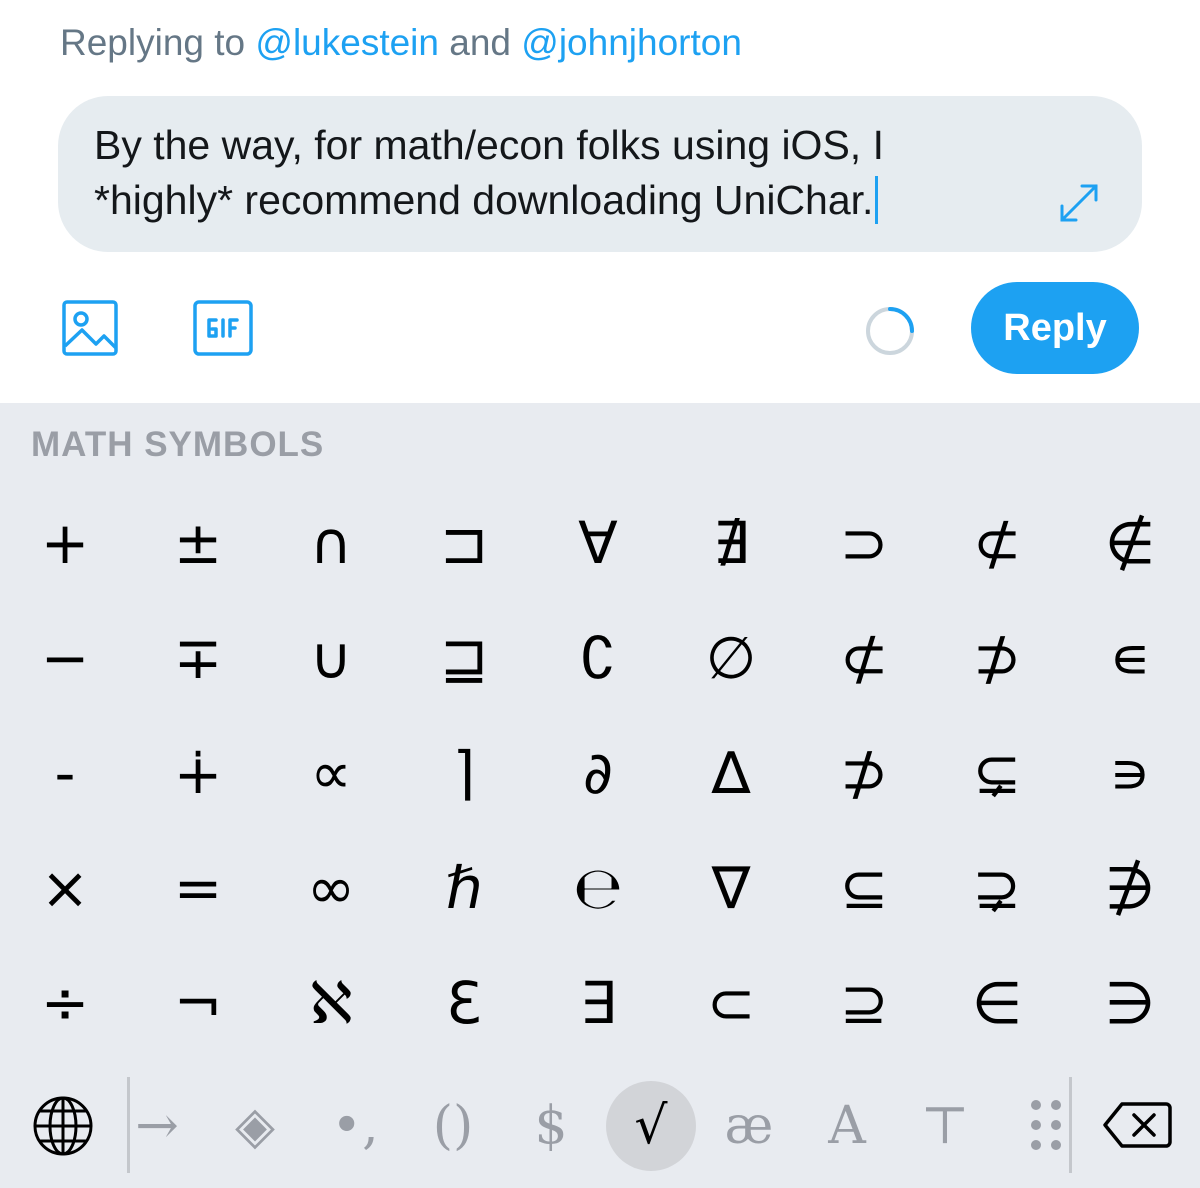 This screenshot has height=1188, width=1200. What do you see at coordinates (598, 1003) in the screenshot?
I see `symbol-key: ∃` at bounding box center [598, 1003].